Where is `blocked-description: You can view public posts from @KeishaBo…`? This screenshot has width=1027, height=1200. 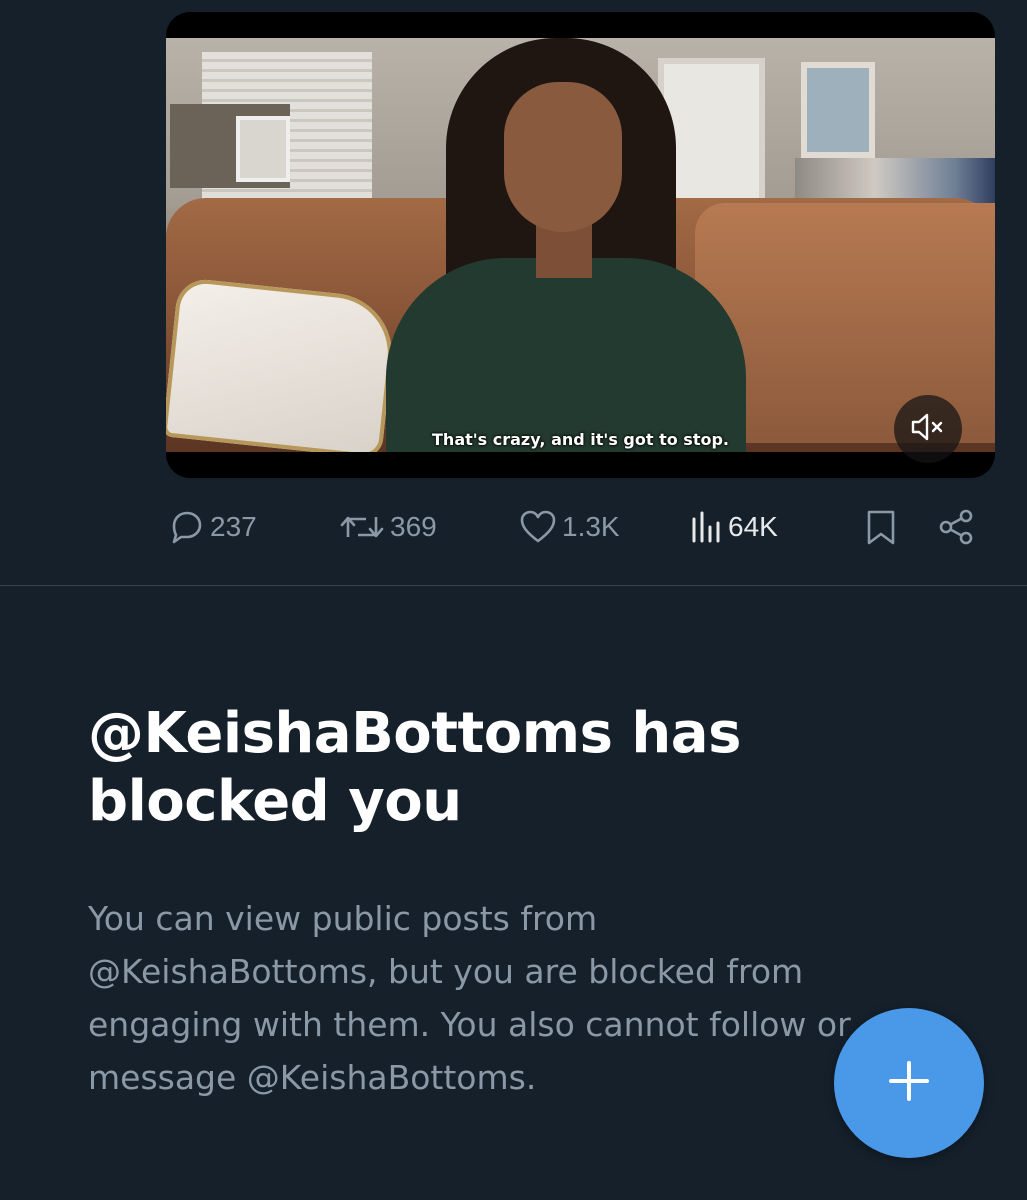
blocked-description: You can view public posts from @KeishaBo… is located at coordinates (469, 998).